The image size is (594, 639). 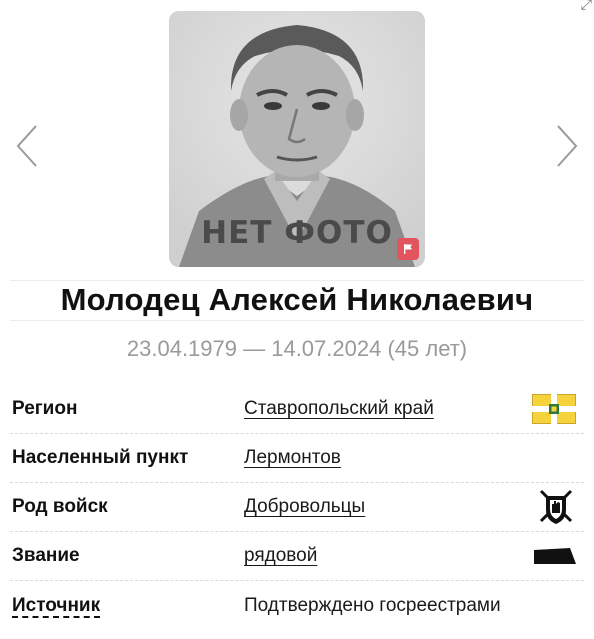 What do you see at coordinates (100, 457) in the screenshot?
I see `detail-label: Населенный пункт` at bounding box center [100, 457].